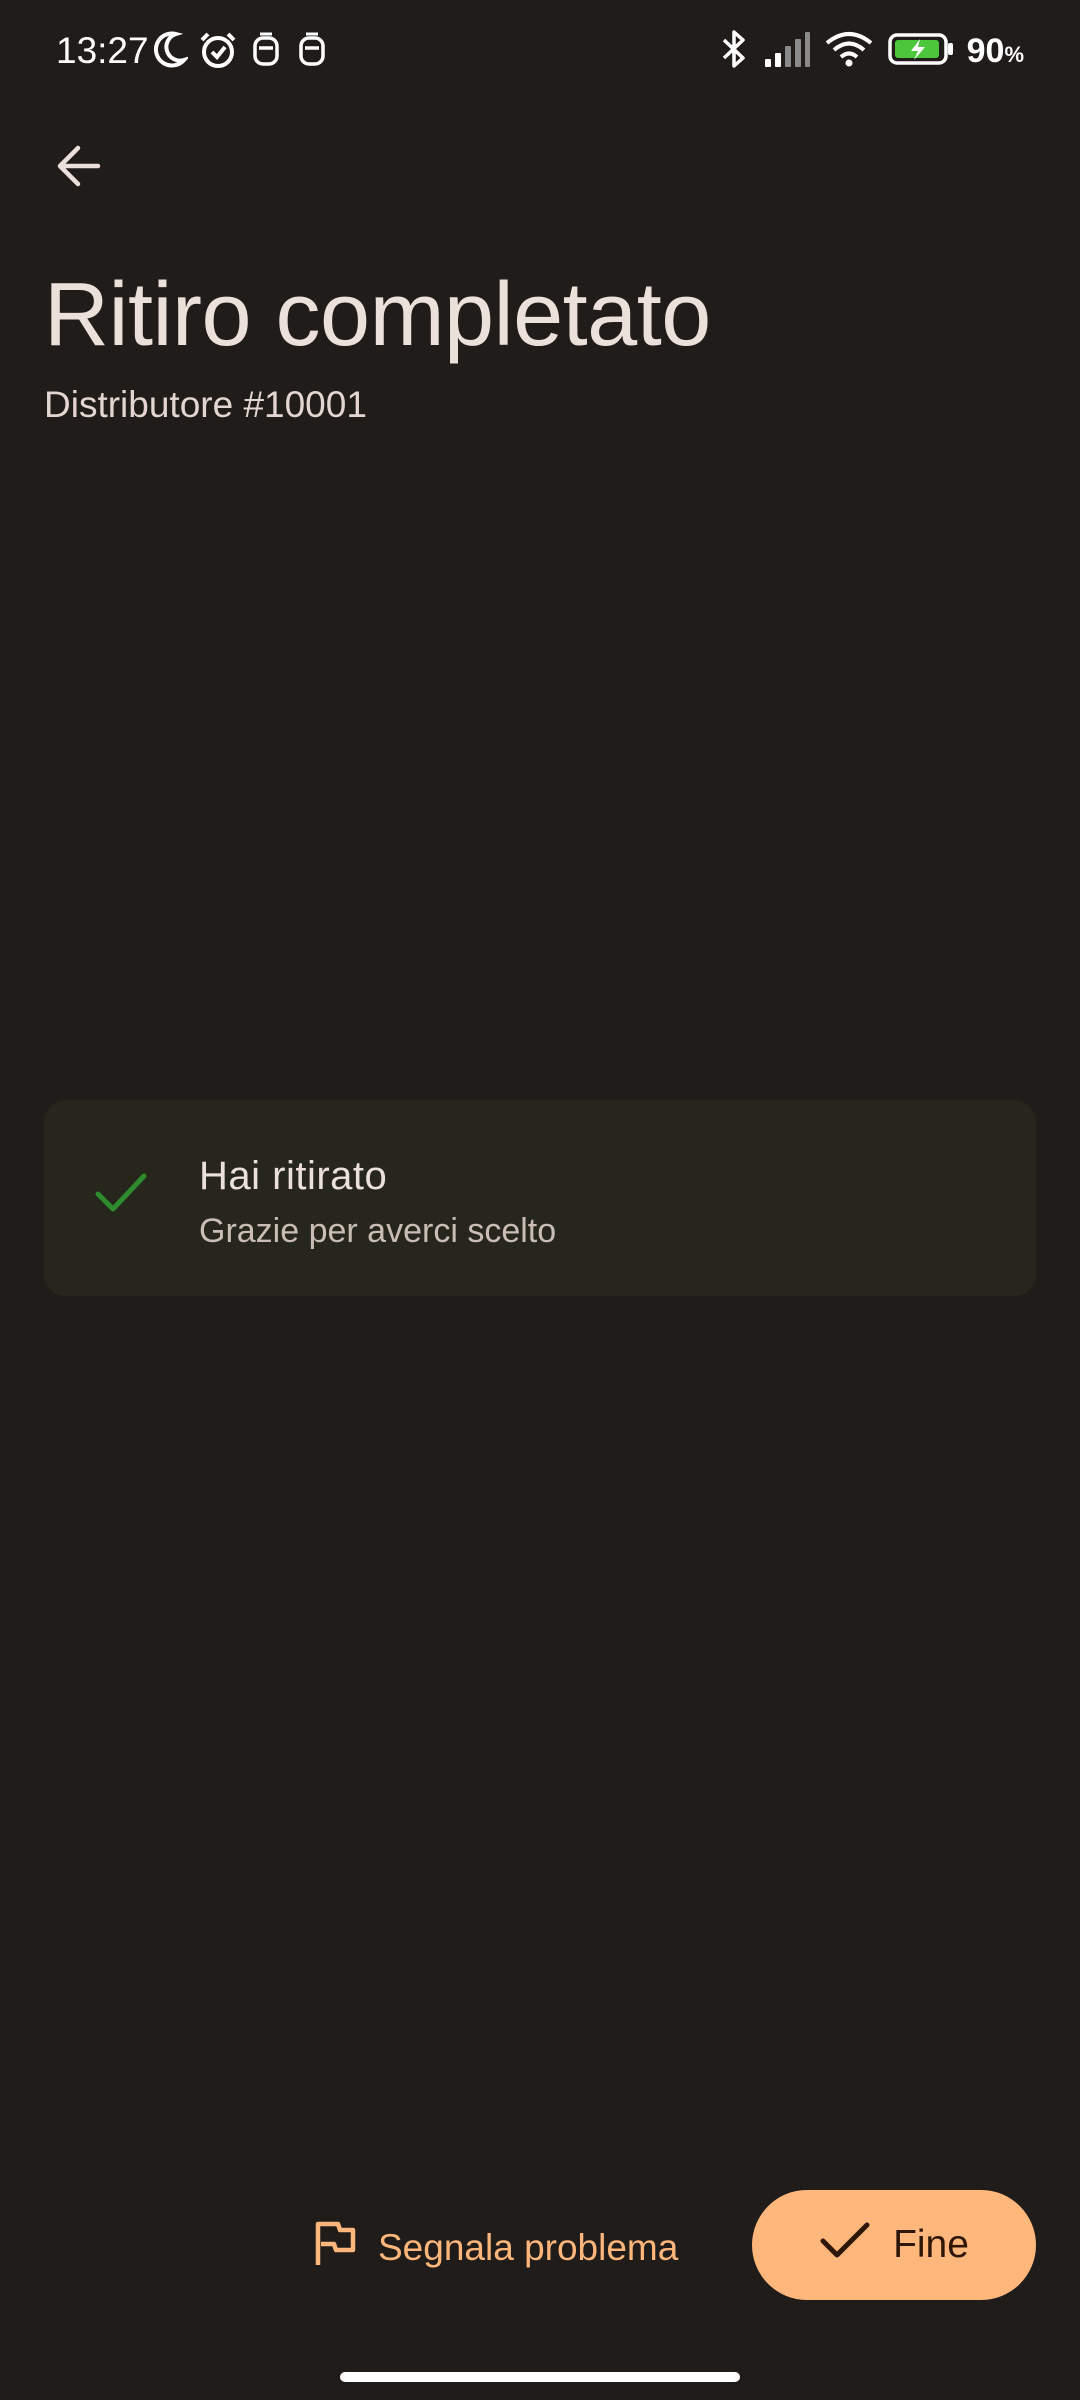  Describe the element at coordinates (293, 1176) in the screenshot. I see `success-title: Hai ritirato` at that location.